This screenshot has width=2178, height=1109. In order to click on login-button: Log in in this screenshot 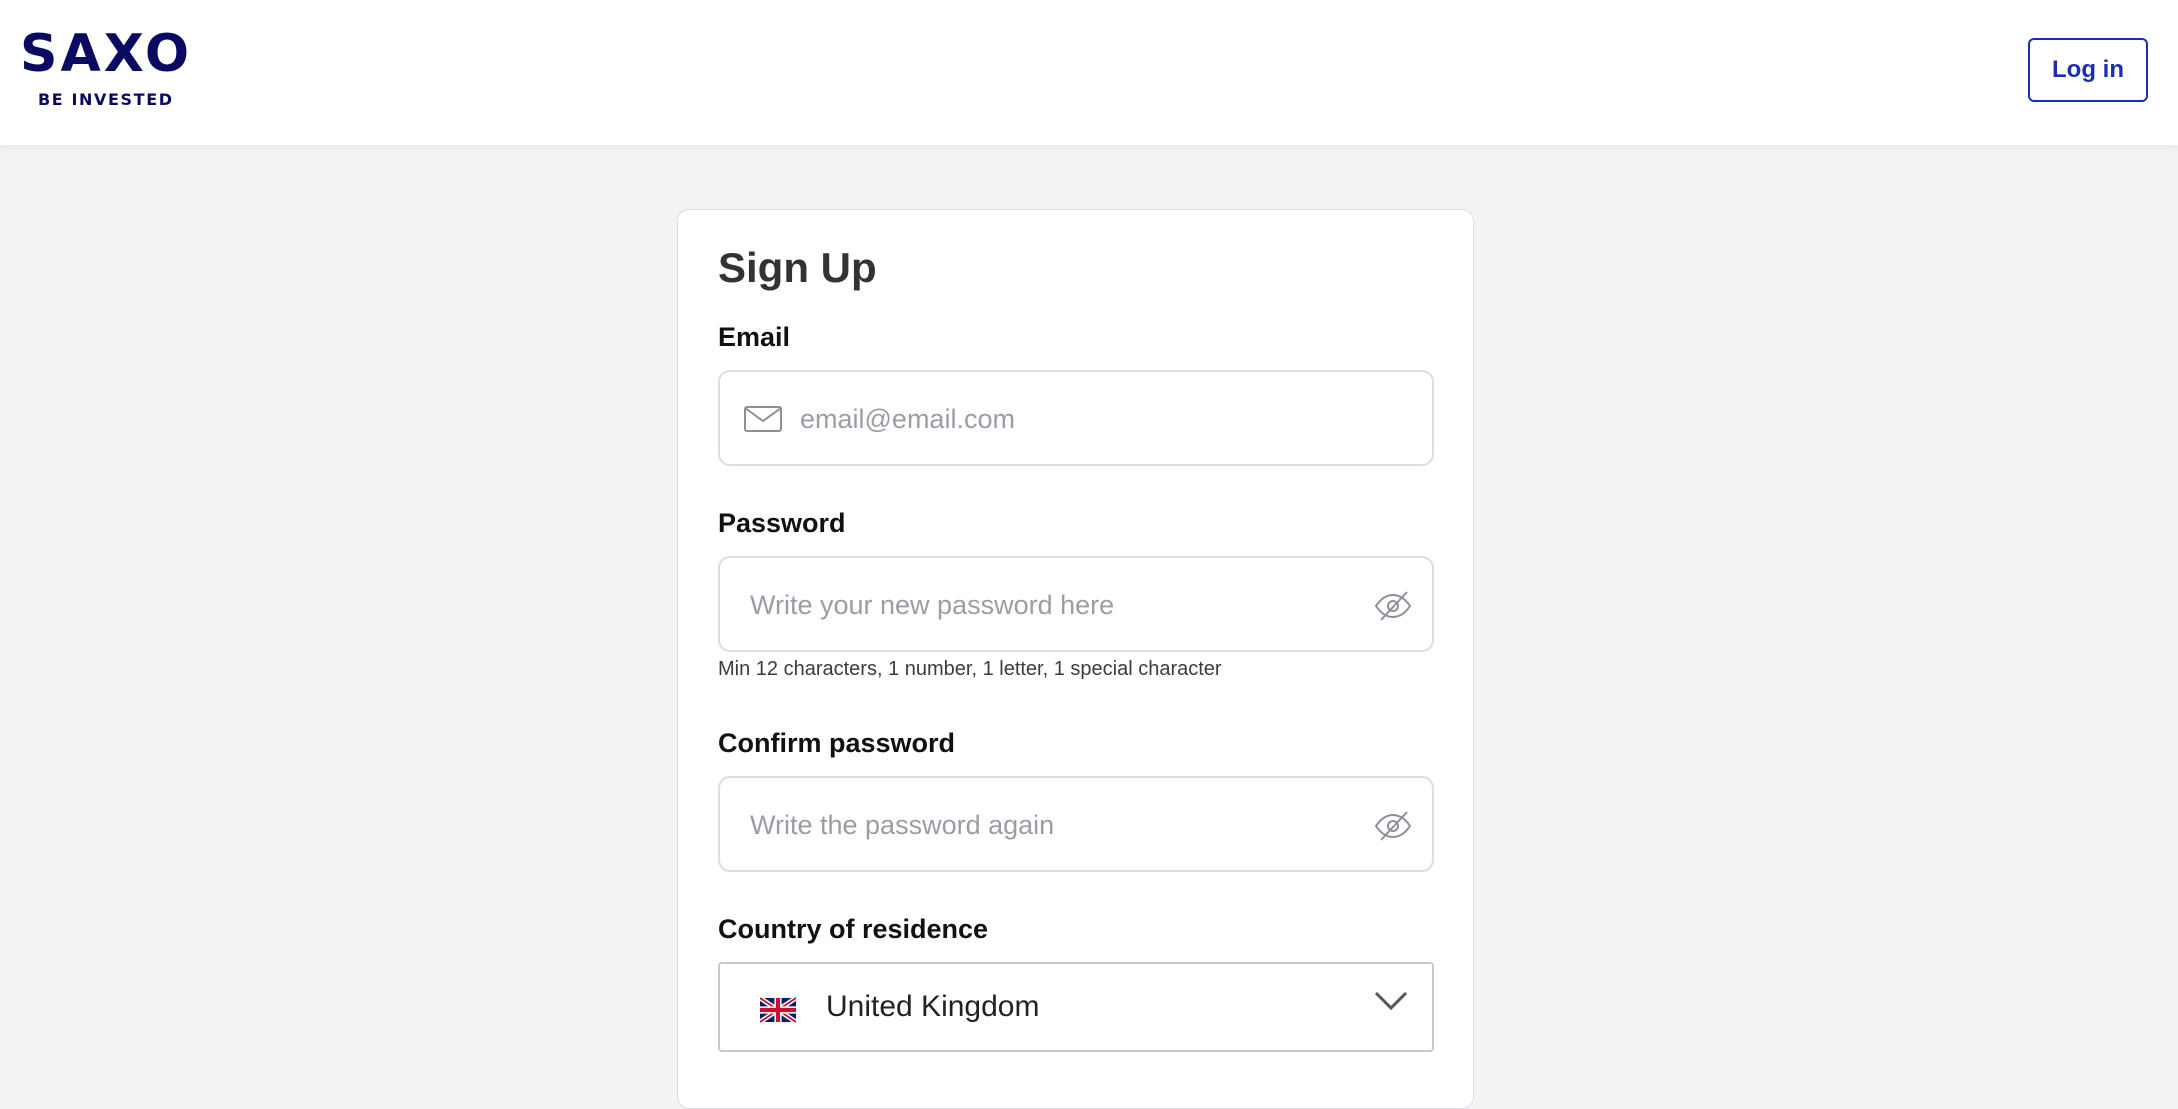, I will do `click(2088, 70)`.